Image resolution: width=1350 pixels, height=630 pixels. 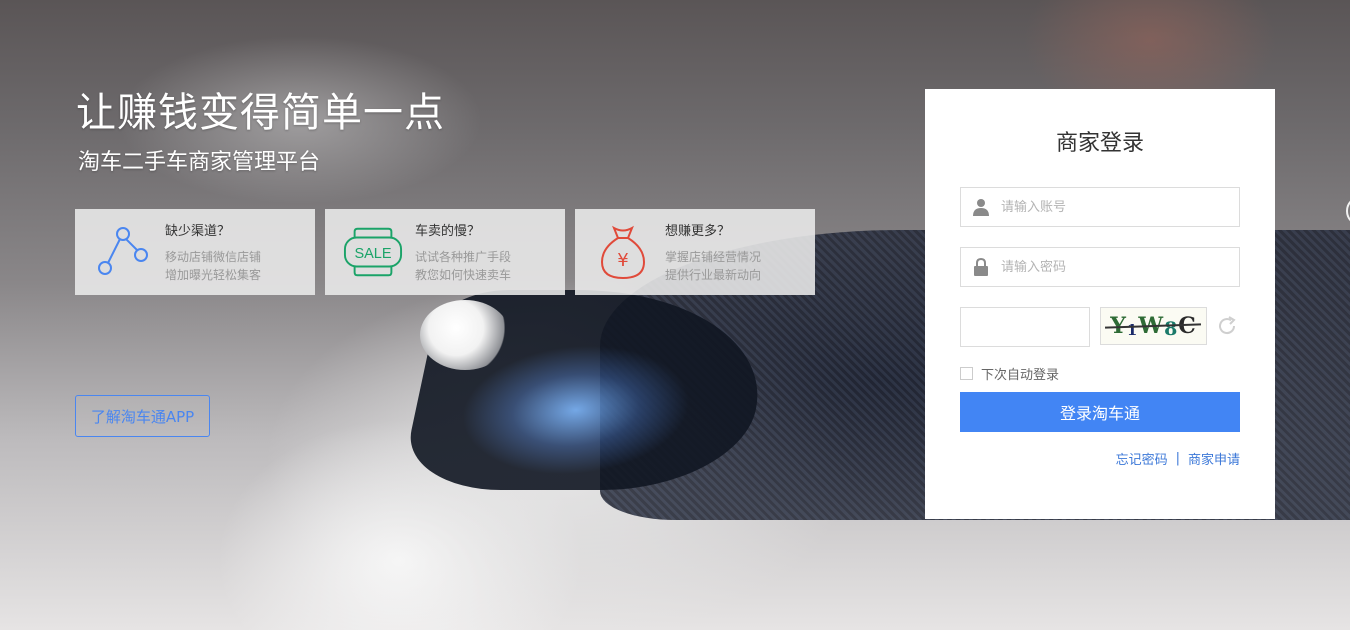 What do you see at coordinates (1120, 207) in the screenshot?
I see `account-input` at bounding box center [1120, 207].